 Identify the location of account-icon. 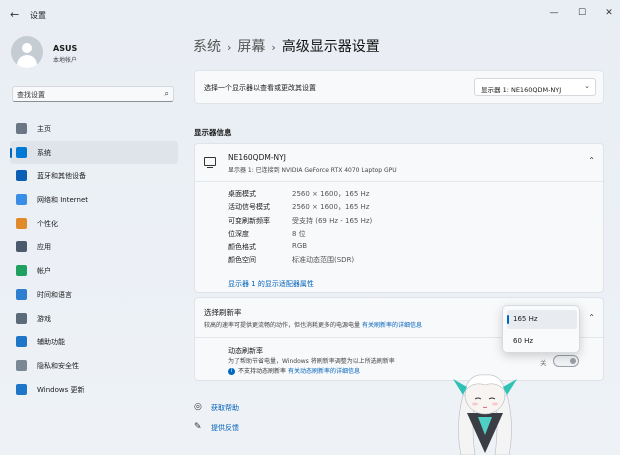
(21, 271).